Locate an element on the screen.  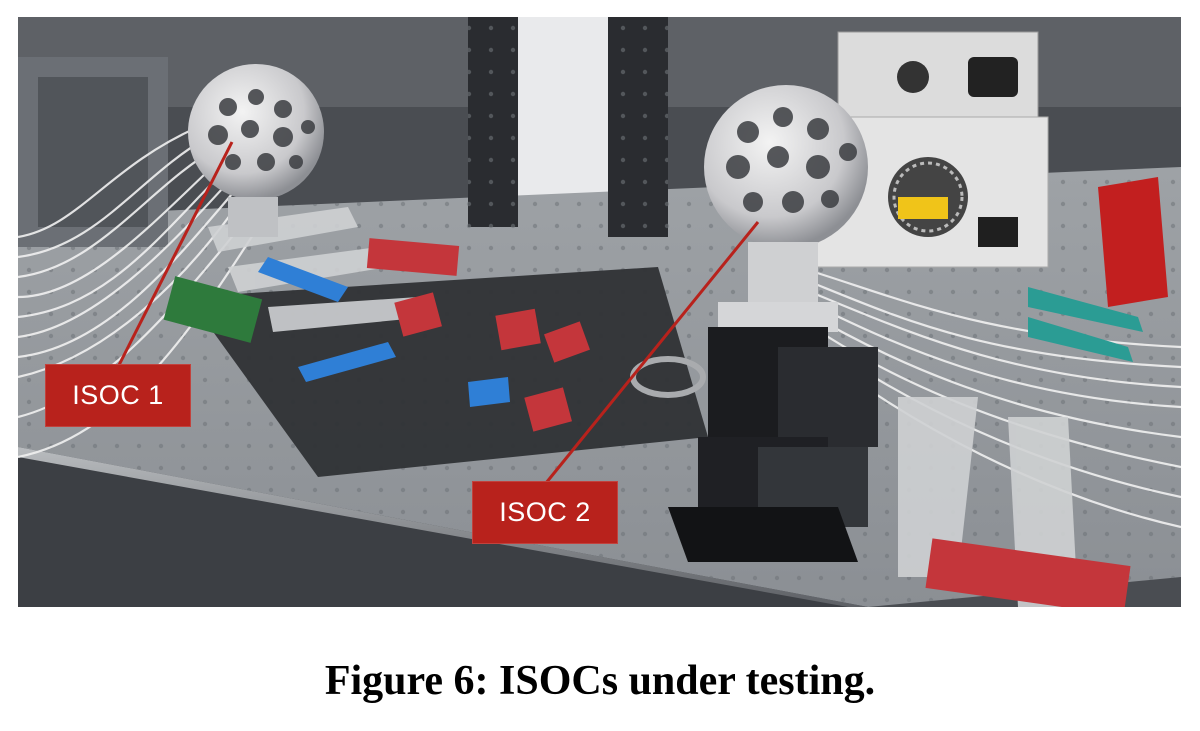
isoc-1-label: ISOC 1 is located at coordinates (118, 395).